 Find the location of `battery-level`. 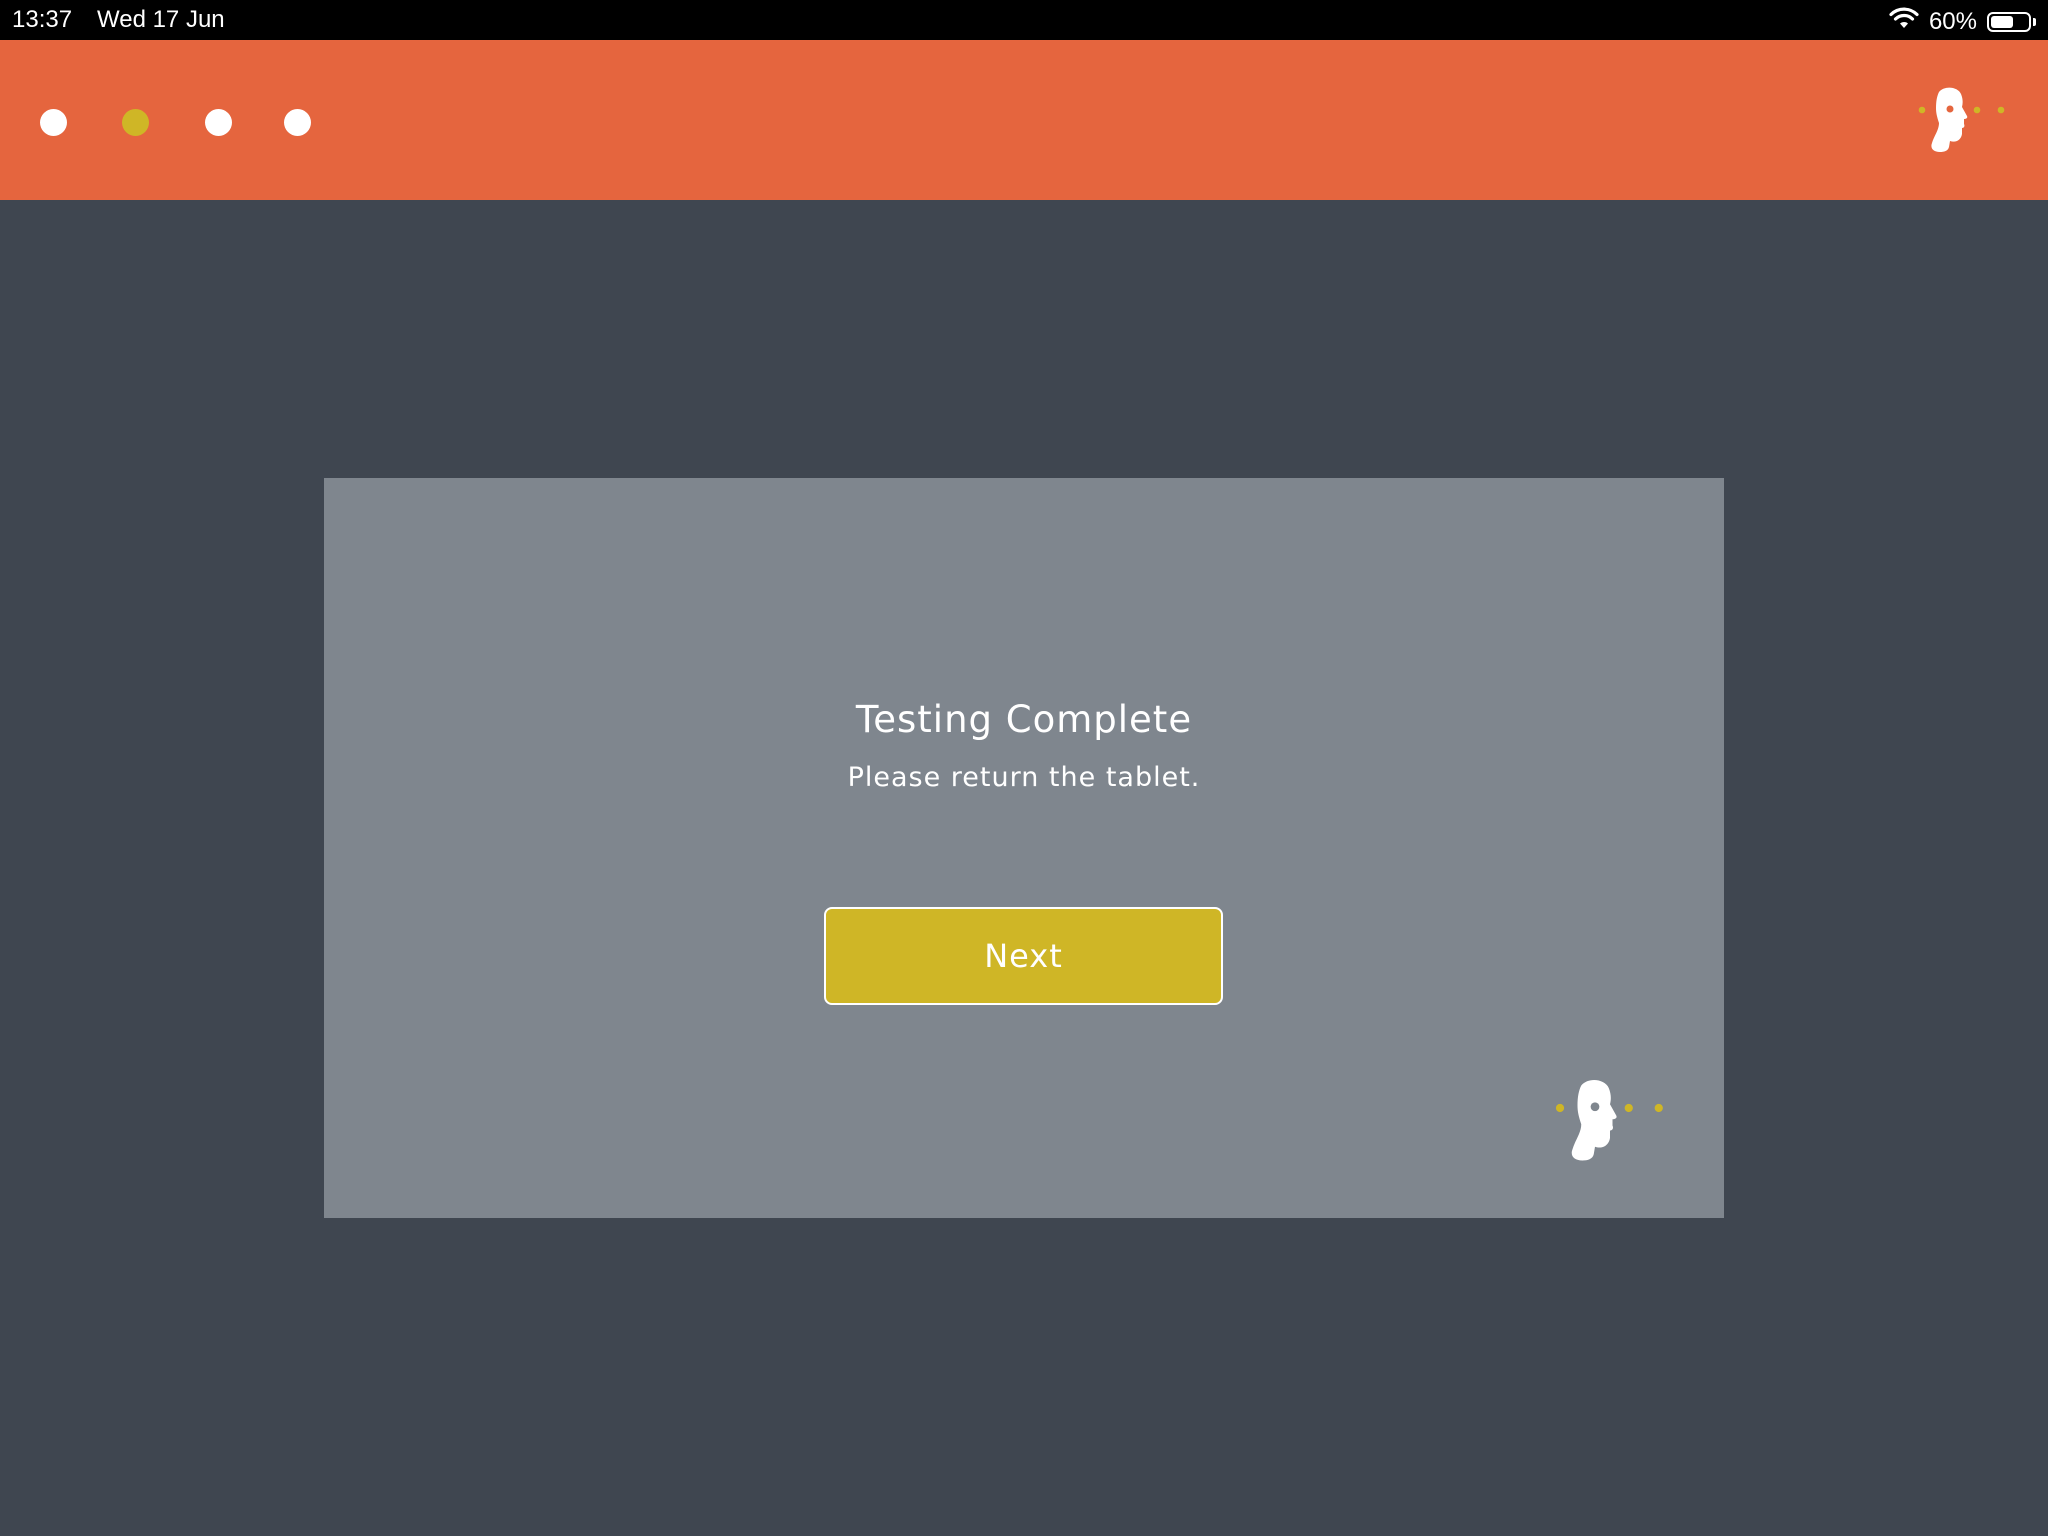

battery-level is located at coordinates (2002, 21).